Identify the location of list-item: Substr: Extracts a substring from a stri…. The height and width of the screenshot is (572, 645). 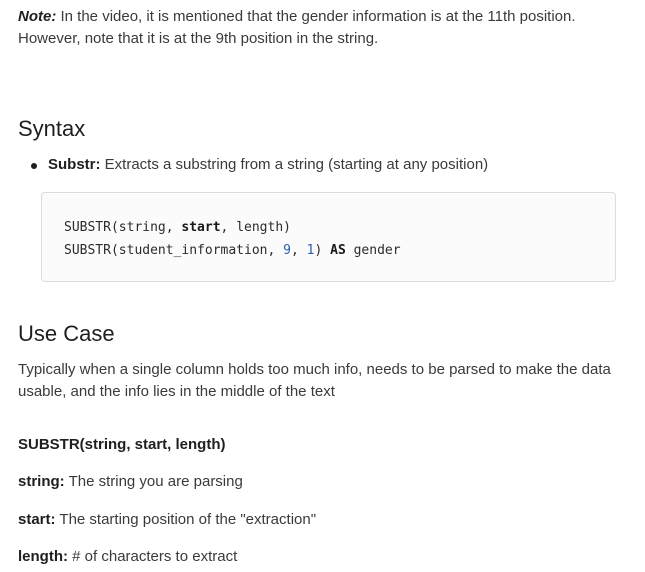
(253, 165).